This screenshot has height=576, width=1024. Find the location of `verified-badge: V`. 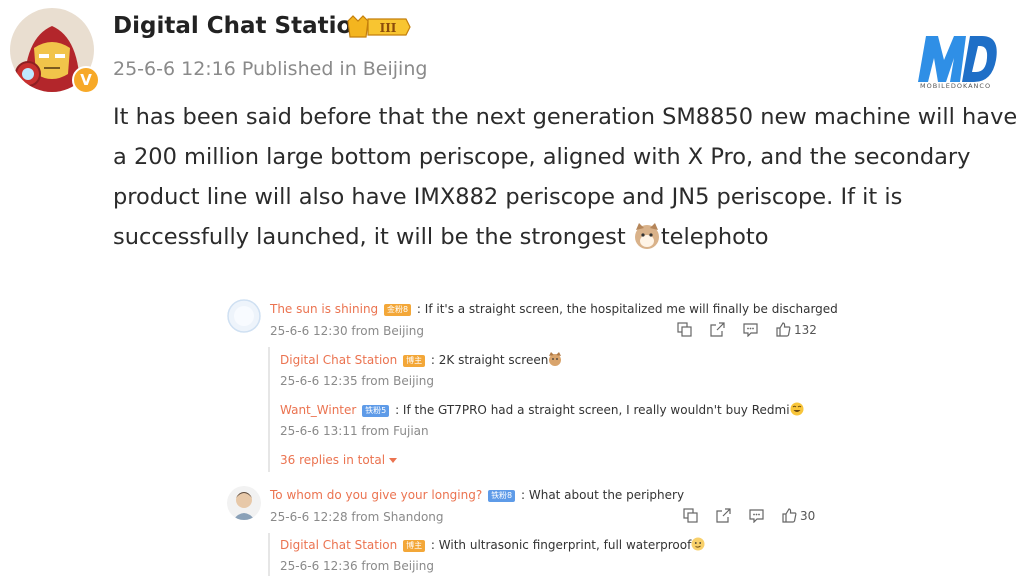

verified-badge: V is located at coordinates (86, 80).